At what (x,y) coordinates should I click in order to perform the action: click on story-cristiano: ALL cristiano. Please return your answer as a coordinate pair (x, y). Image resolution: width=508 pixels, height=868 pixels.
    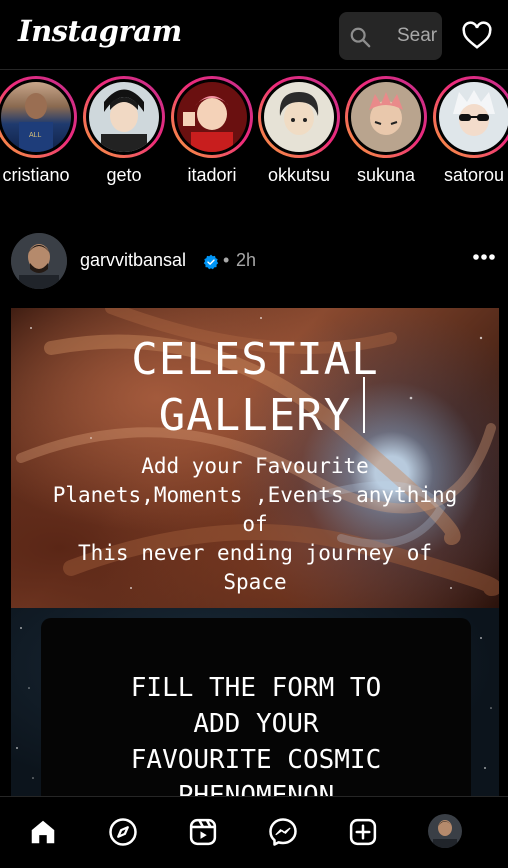
    Looking at the image, I should click on (39, 132).